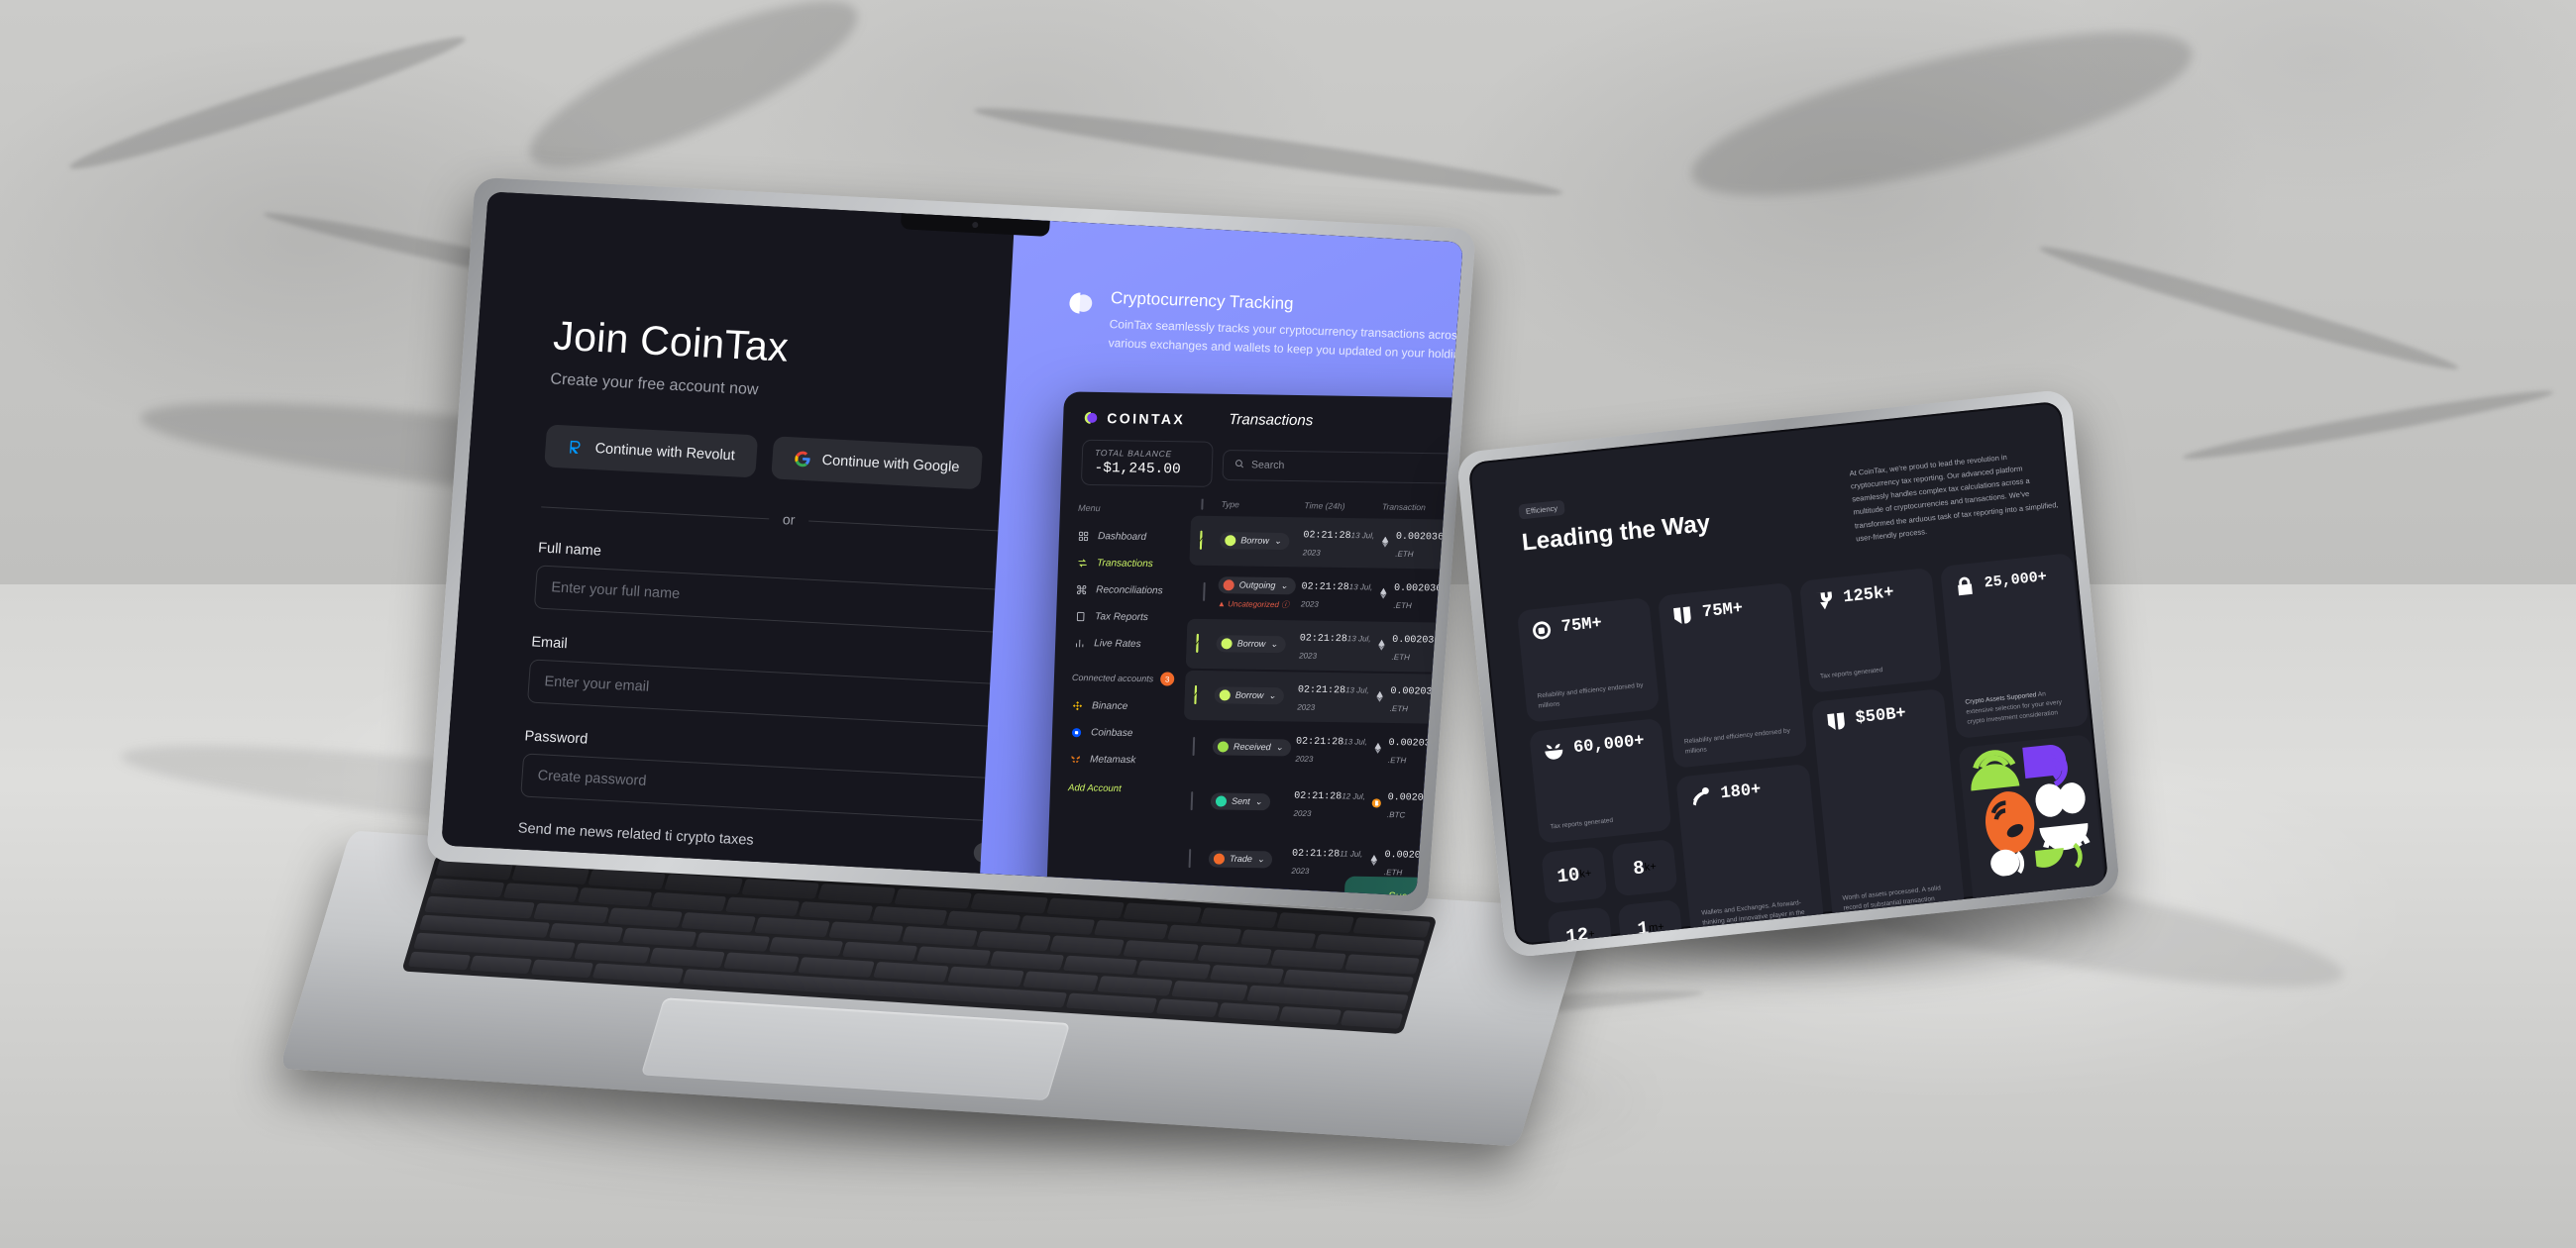 The image size is (2576, 1248). What do you see at coordinates (1089, 508) in the screenshot?
I see `menu-heading: Menu` at bounding box center [1089, 508].